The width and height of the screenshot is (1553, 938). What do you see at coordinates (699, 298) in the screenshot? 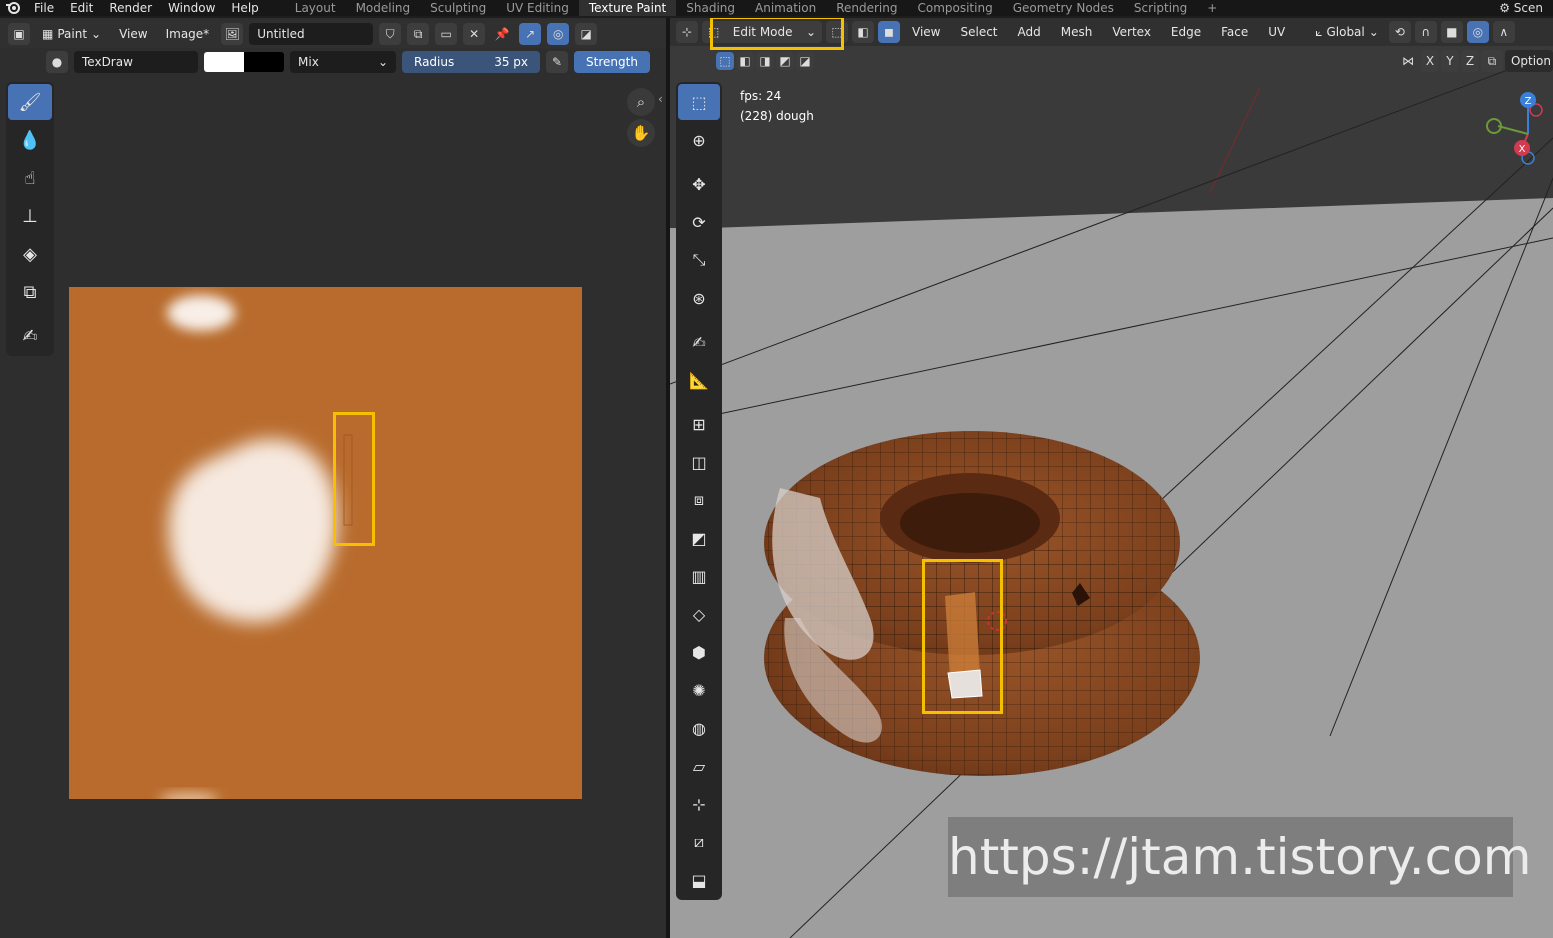
I see `transform-icon: ⊛` at bounding box center [699, 298].